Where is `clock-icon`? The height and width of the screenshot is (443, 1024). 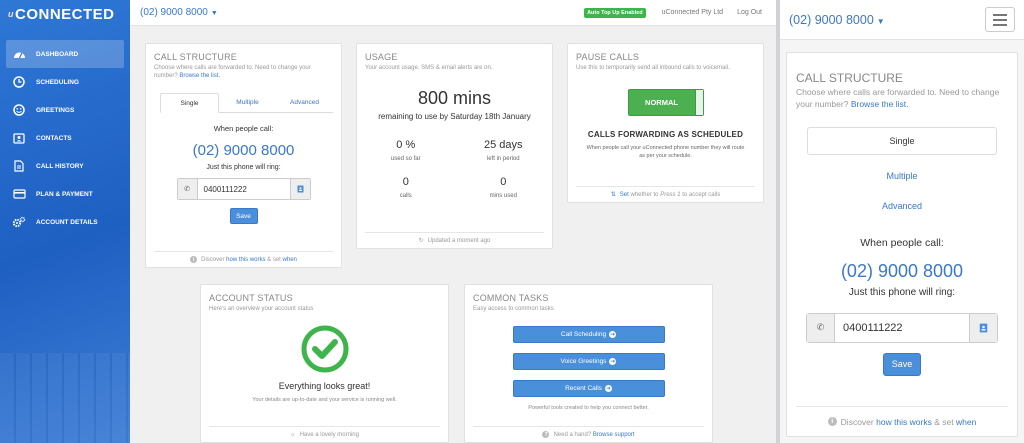 clock-icon is located at coordinates (19, 82).